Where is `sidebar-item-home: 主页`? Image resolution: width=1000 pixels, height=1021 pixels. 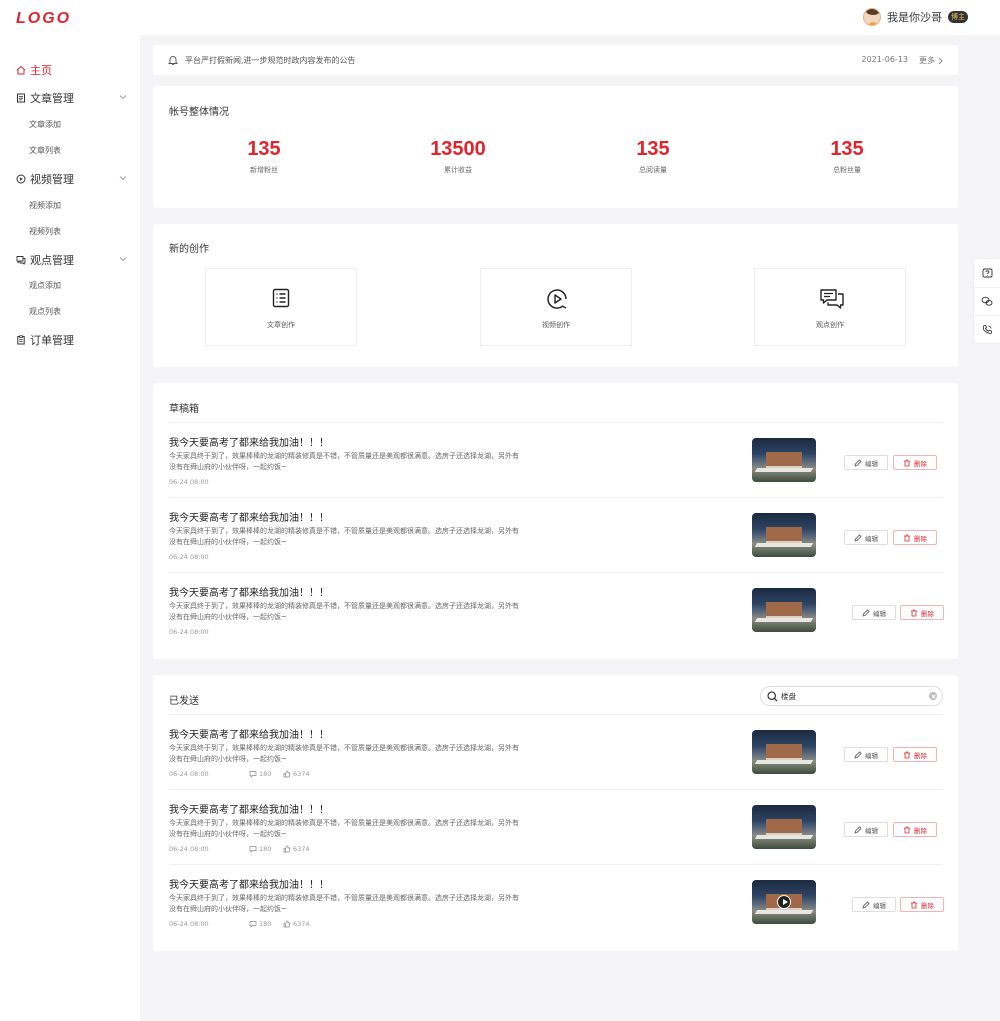 sidebar-item-home: 主页 is located at coordinates (70, 70).